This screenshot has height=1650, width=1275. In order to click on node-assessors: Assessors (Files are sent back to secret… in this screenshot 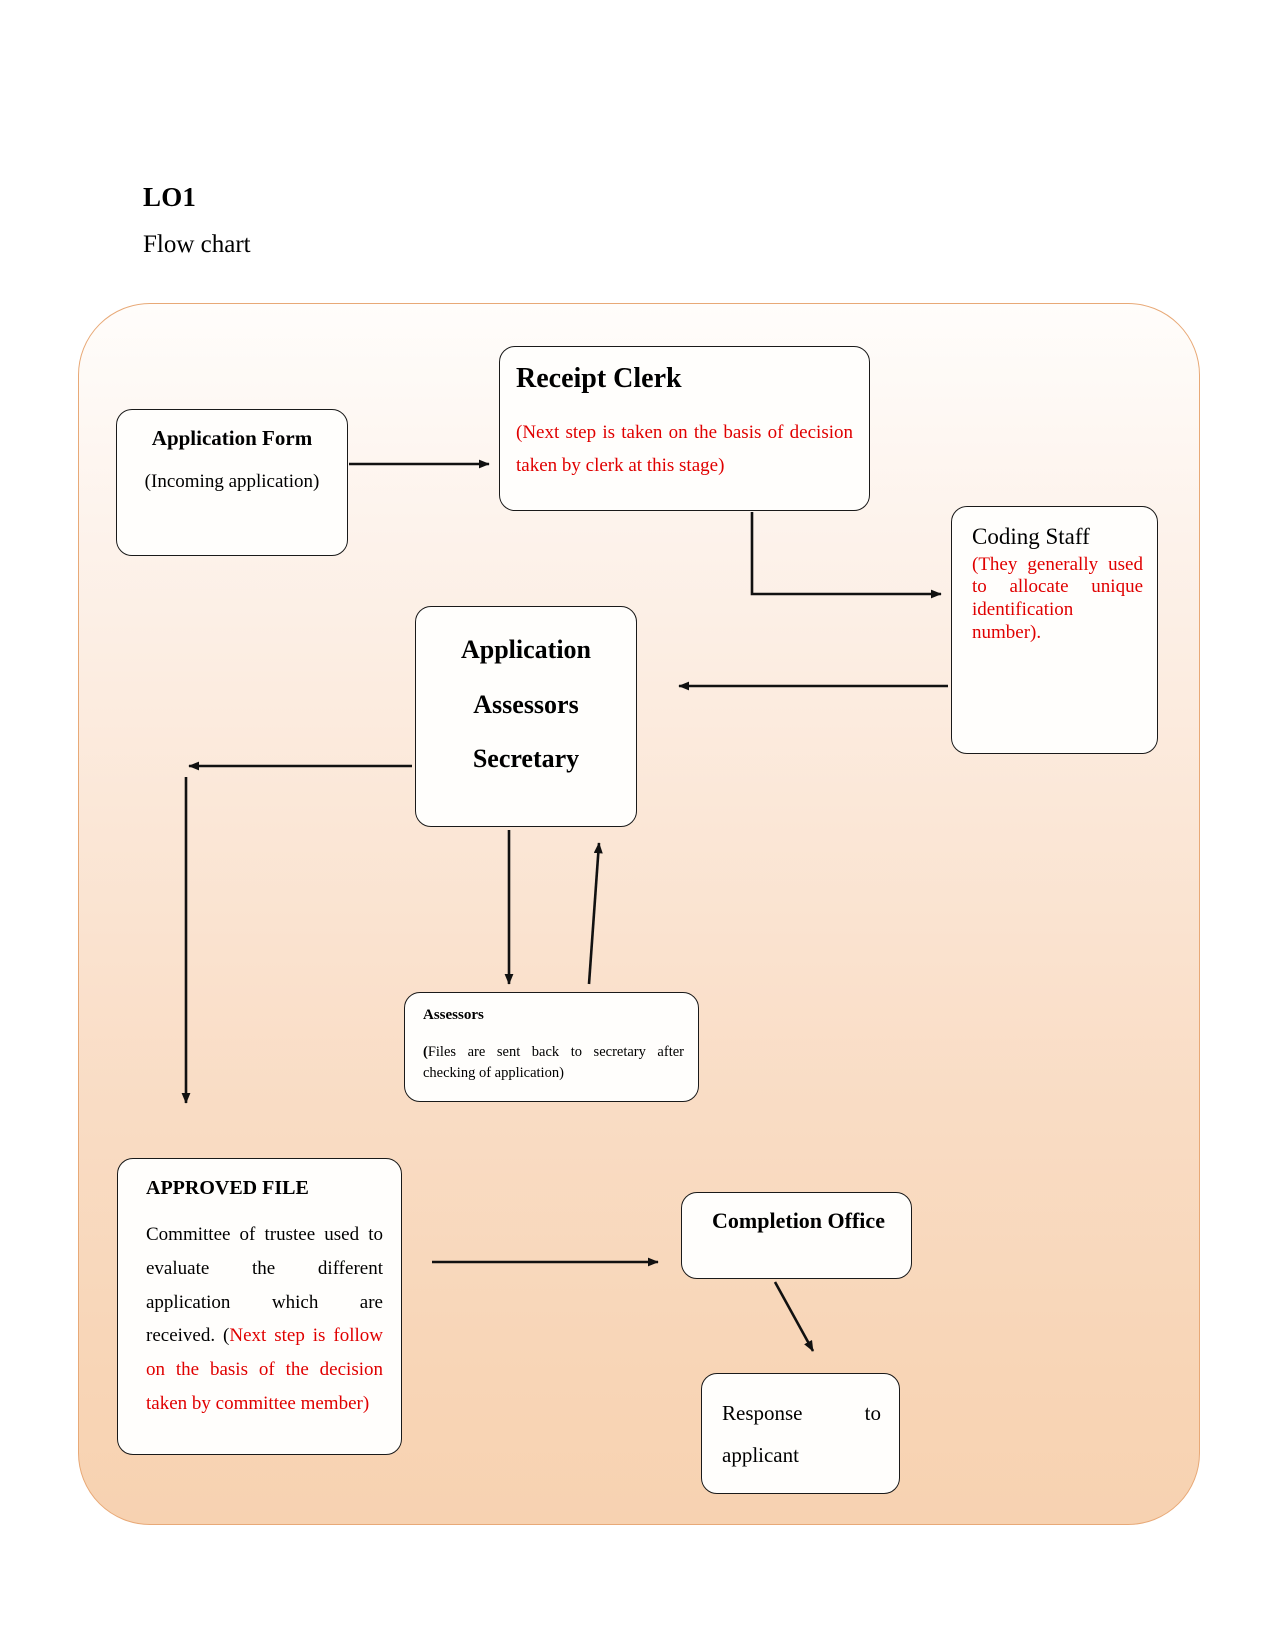, I will do `click(551, 1047)`.